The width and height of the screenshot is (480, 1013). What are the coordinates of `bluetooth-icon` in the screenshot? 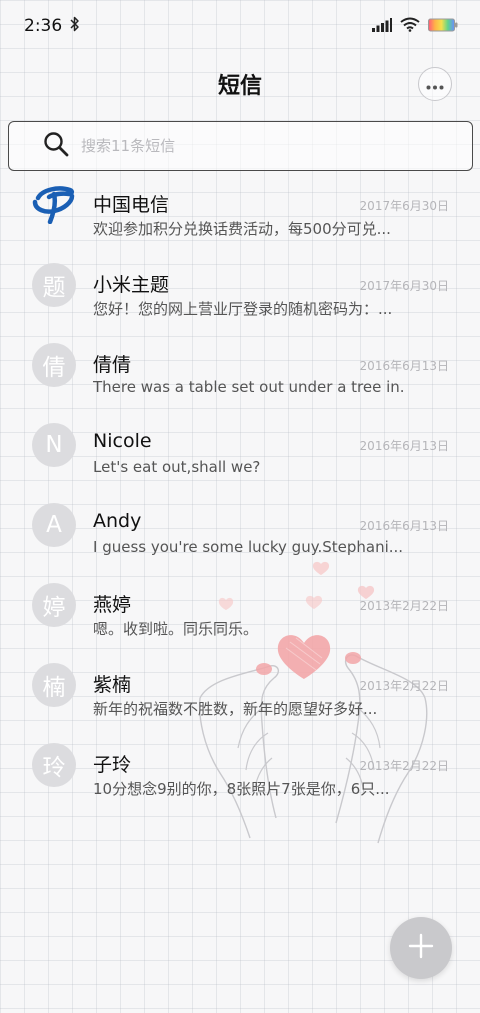 It's located at (75, 26).